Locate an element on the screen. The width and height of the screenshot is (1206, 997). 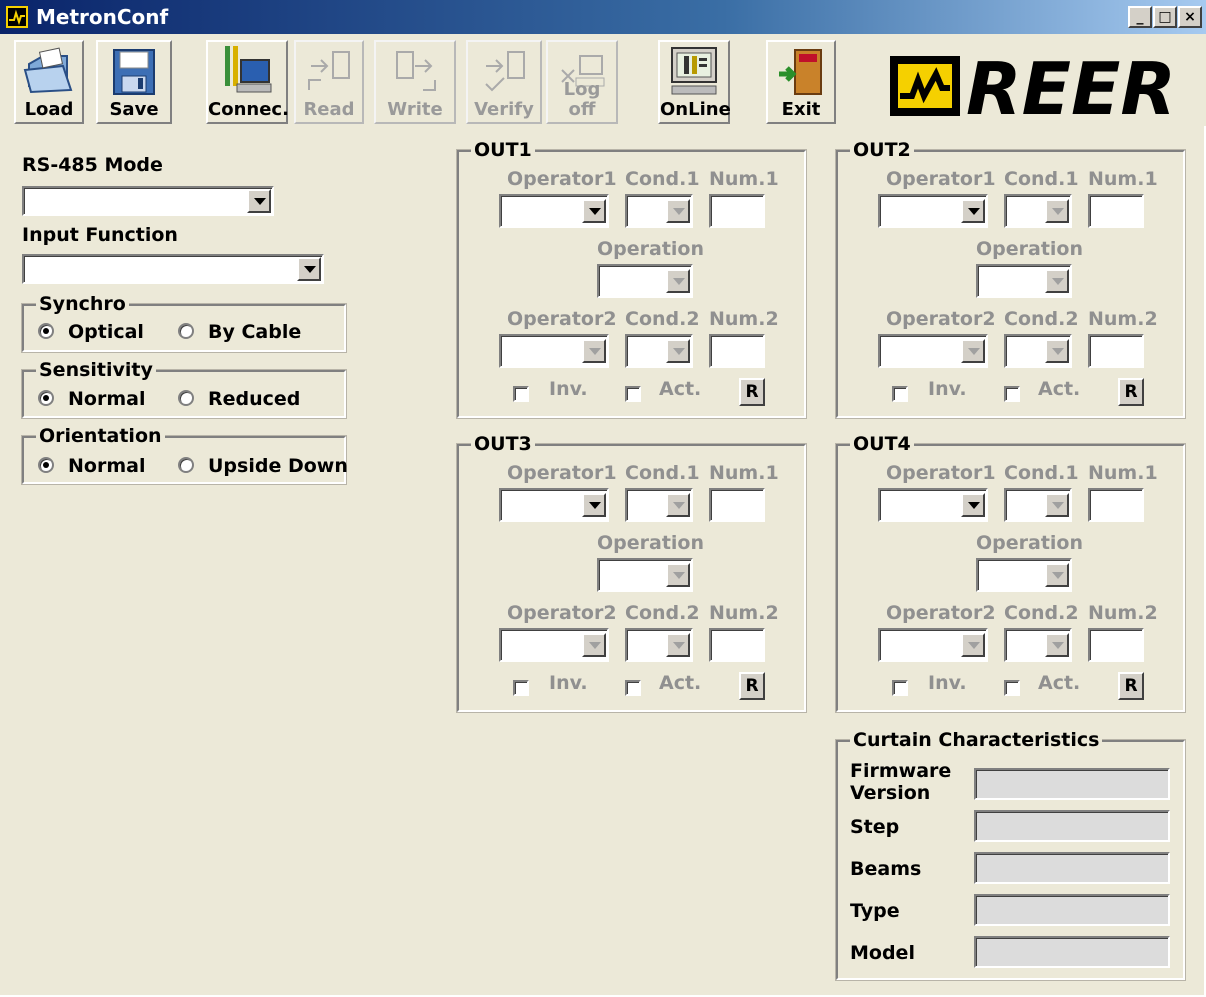
floppy-disk-icon is located at coordinates (134, 72).